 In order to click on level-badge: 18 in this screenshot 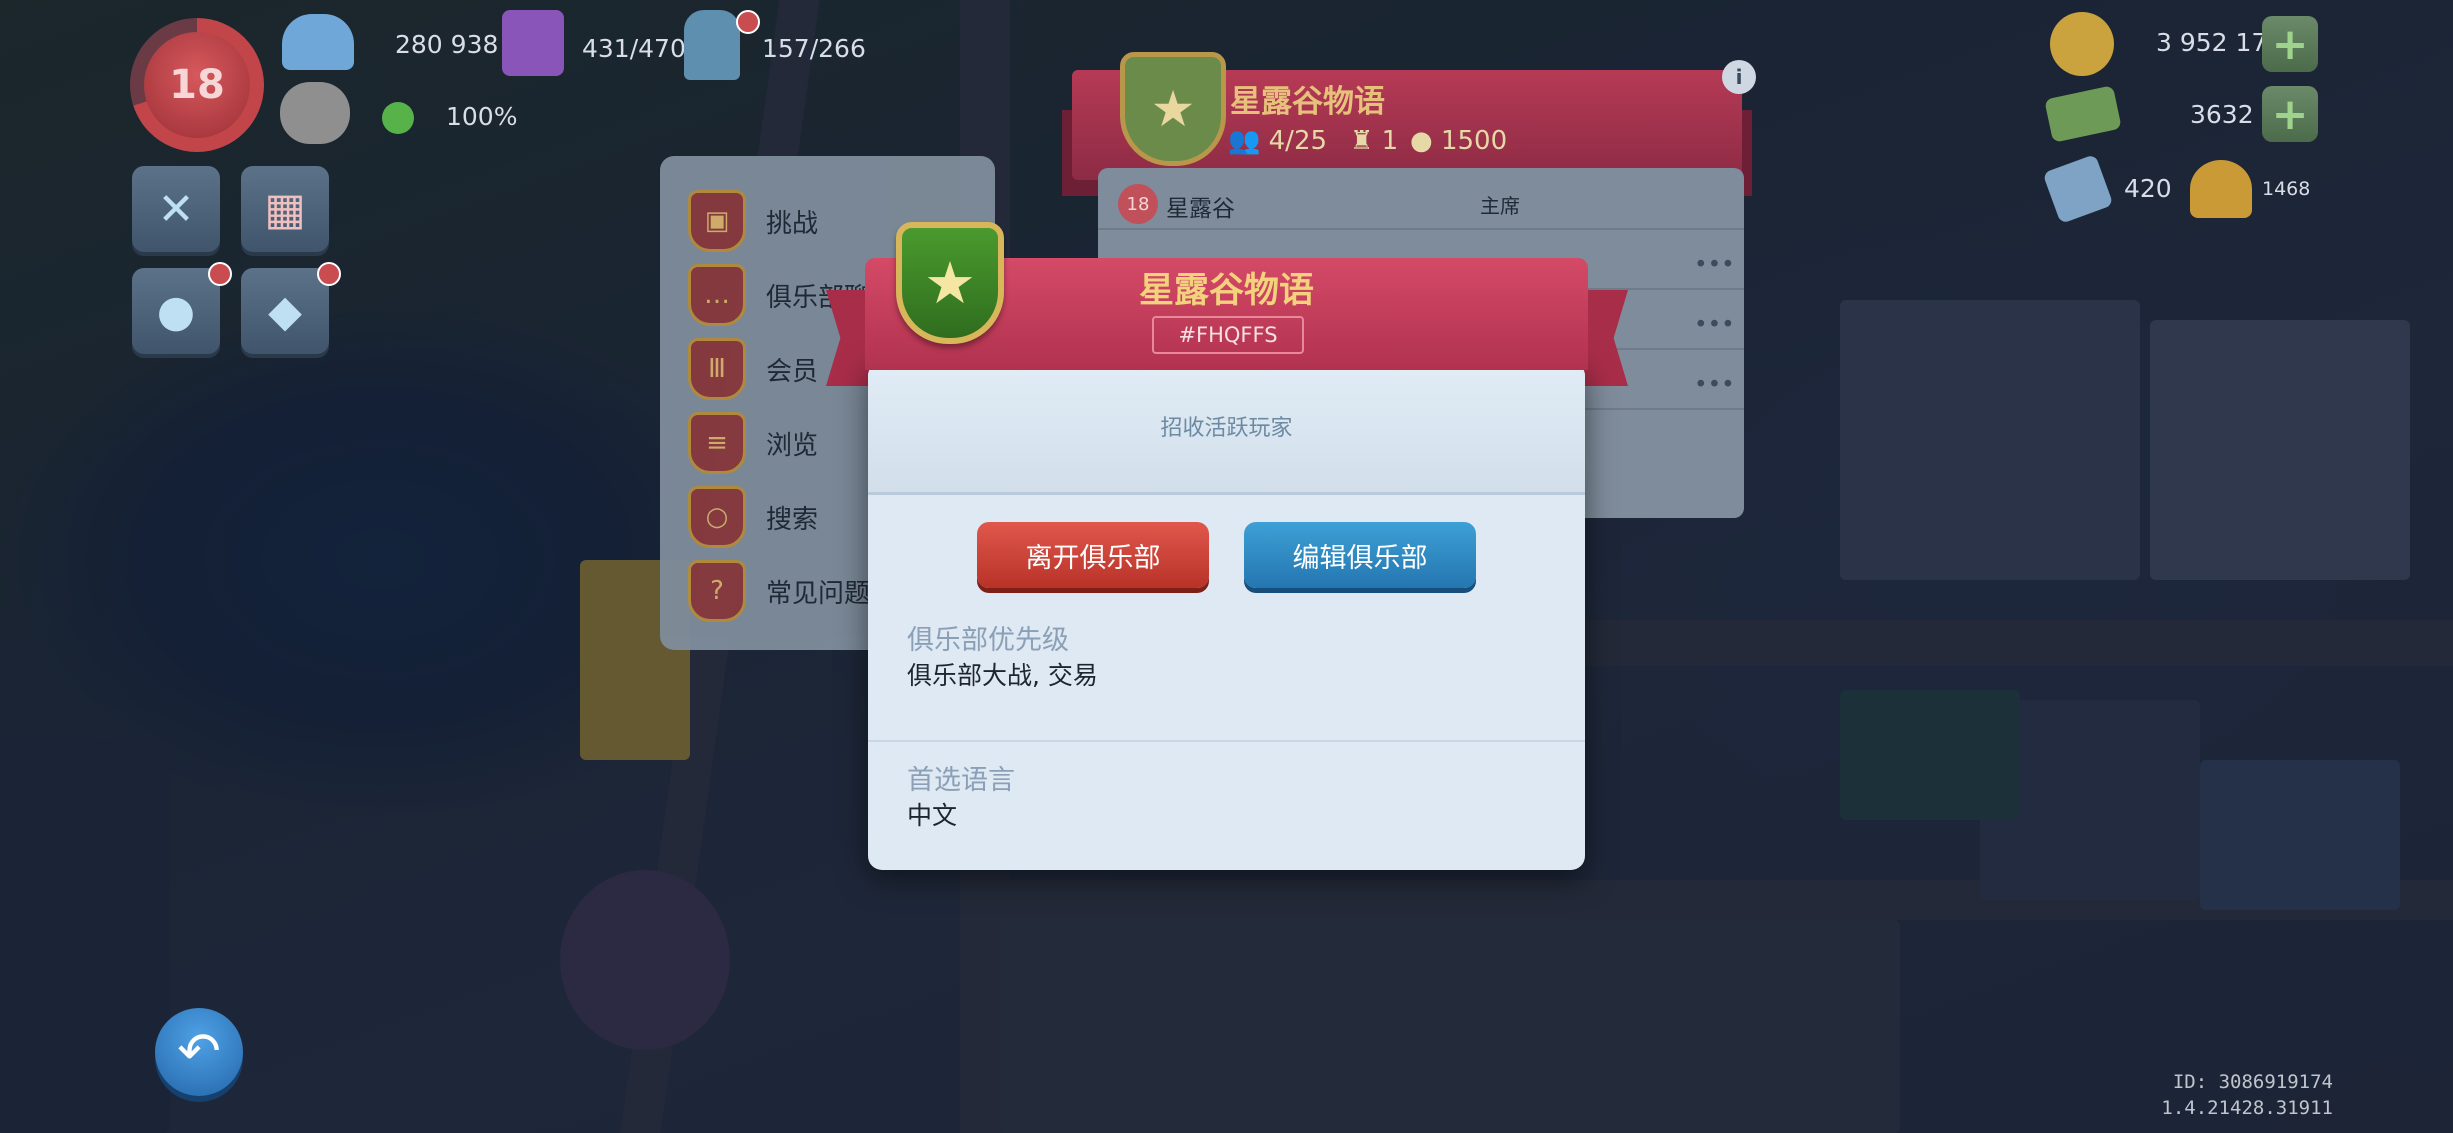, I will do `click(197, 85)`.